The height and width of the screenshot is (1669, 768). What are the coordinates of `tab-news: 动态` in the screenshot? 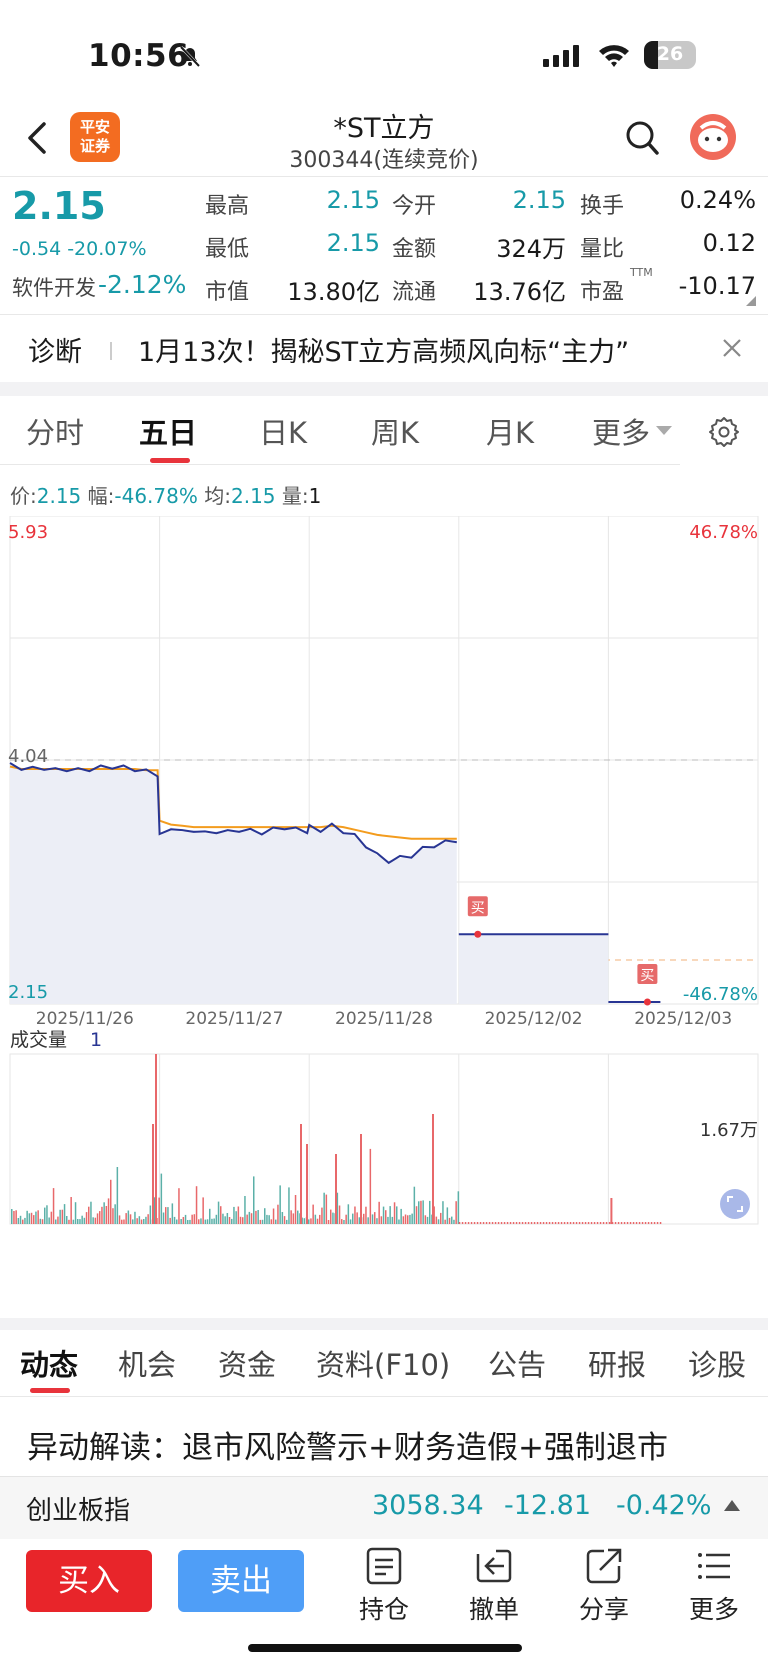 It's located at (49, 1363).